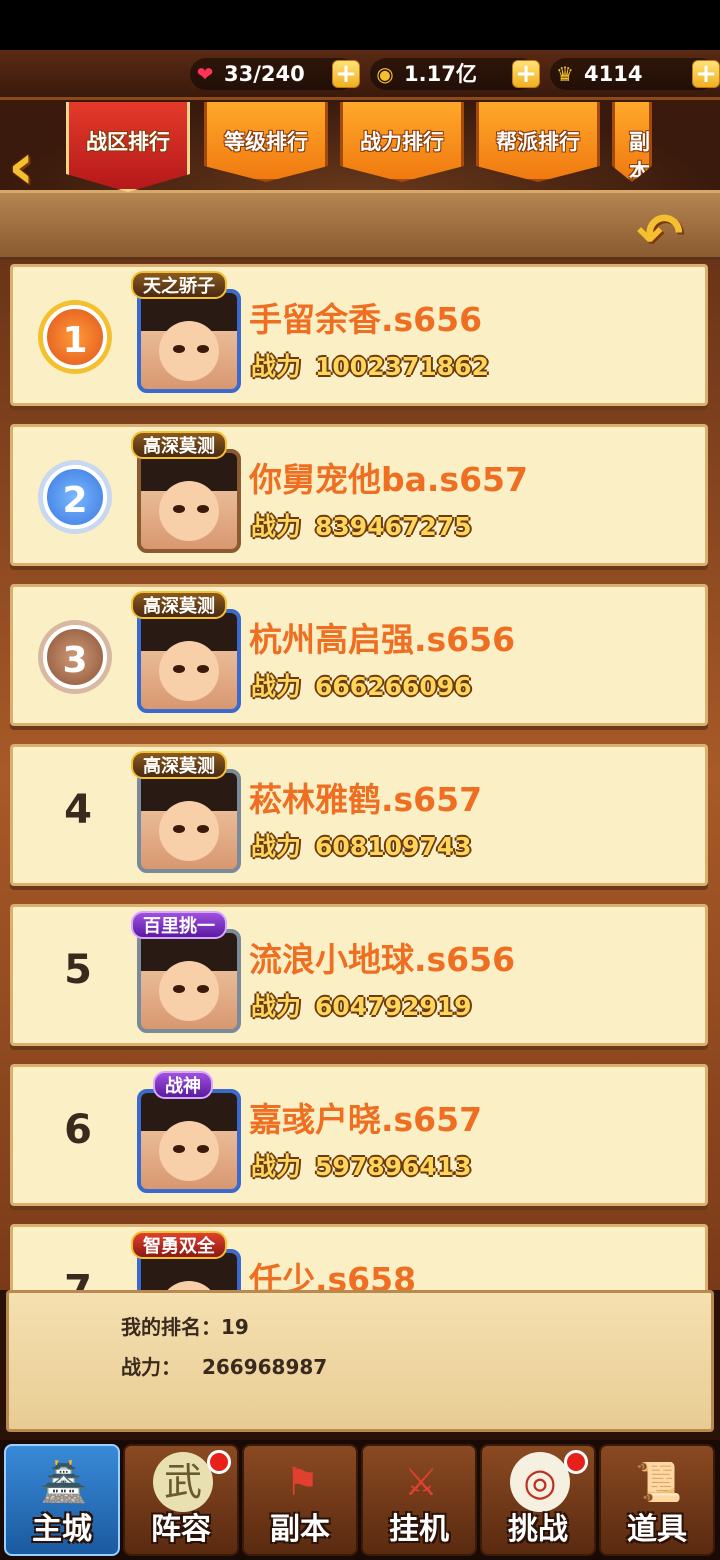 This screenshot has width=720, height=1560. I want to click on my-power-line: 战力： 266968987, so click(224, 1365).